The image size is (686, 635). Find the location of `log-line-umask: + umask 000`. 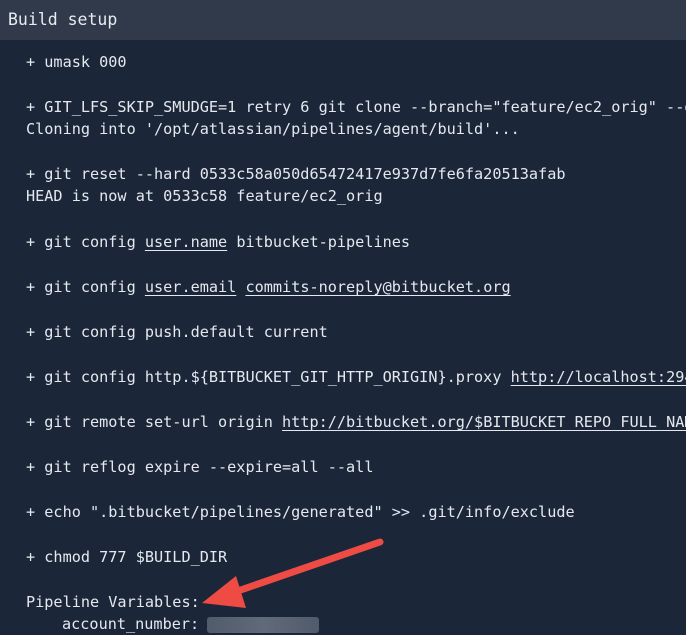

log-line-umask: + umask 000 is located at coordinates (76, 62).